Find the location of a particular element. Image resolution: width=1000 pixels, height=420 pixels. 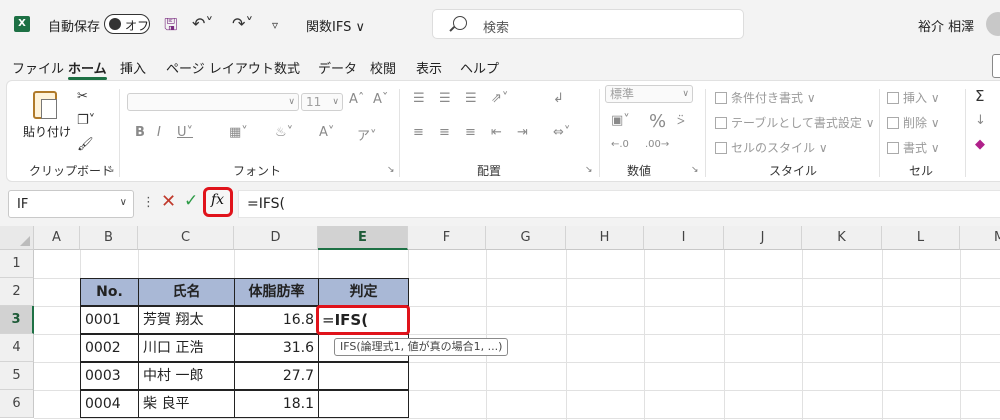

font-color-icon: A˅ is located at coordinates (326, 132).